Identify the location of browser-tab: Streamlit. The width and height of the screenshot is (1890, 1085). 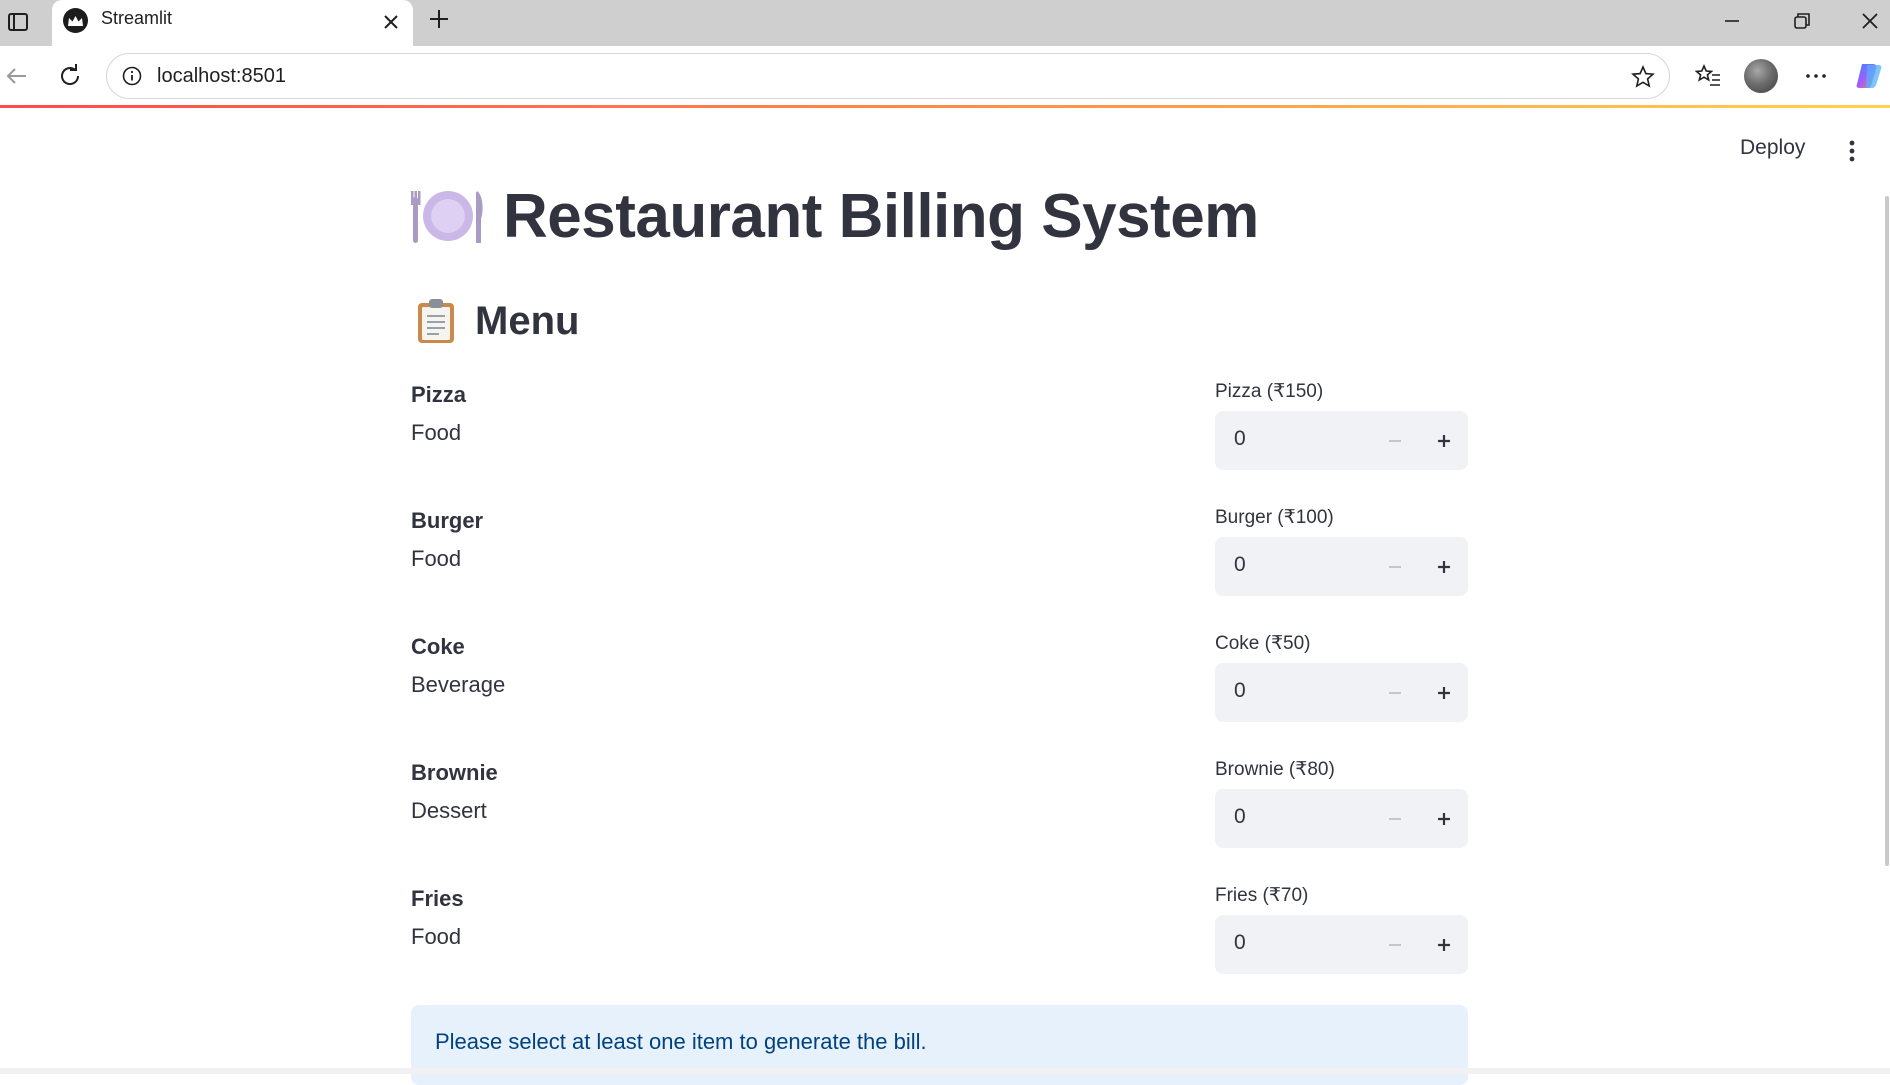
(232, 23).